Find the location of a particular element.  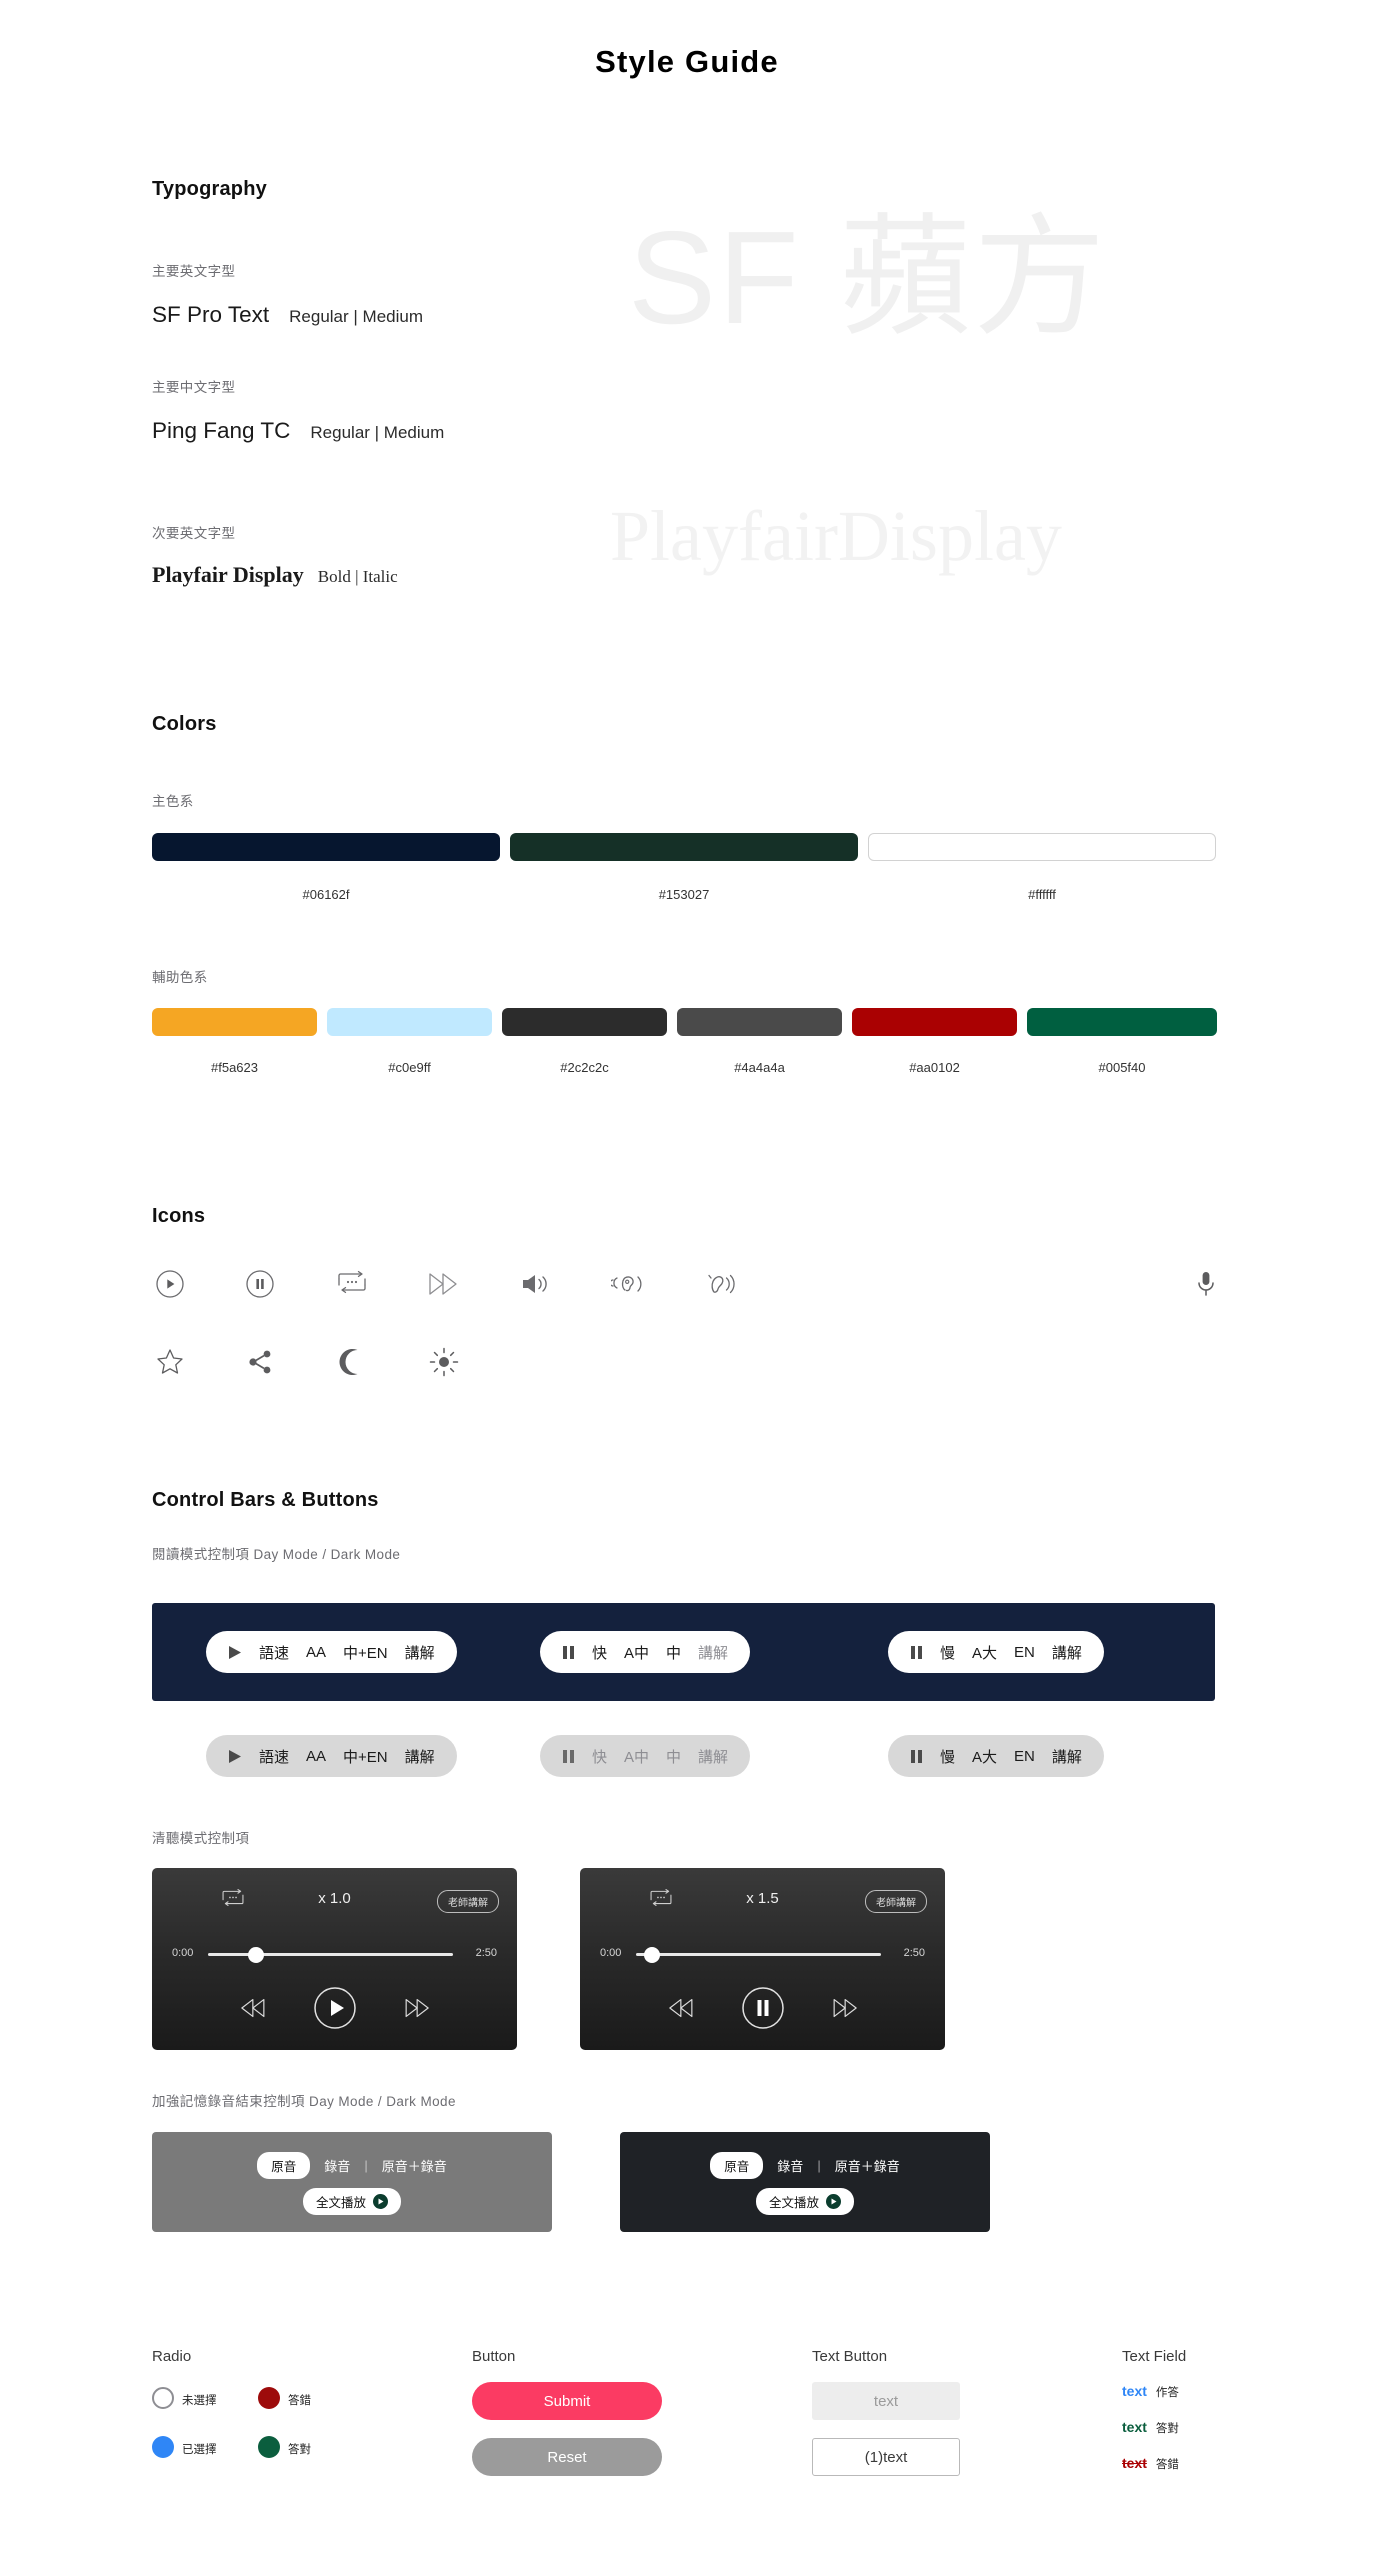

control-pill-1-lang: 中 is located at coordinates (673, 1652).